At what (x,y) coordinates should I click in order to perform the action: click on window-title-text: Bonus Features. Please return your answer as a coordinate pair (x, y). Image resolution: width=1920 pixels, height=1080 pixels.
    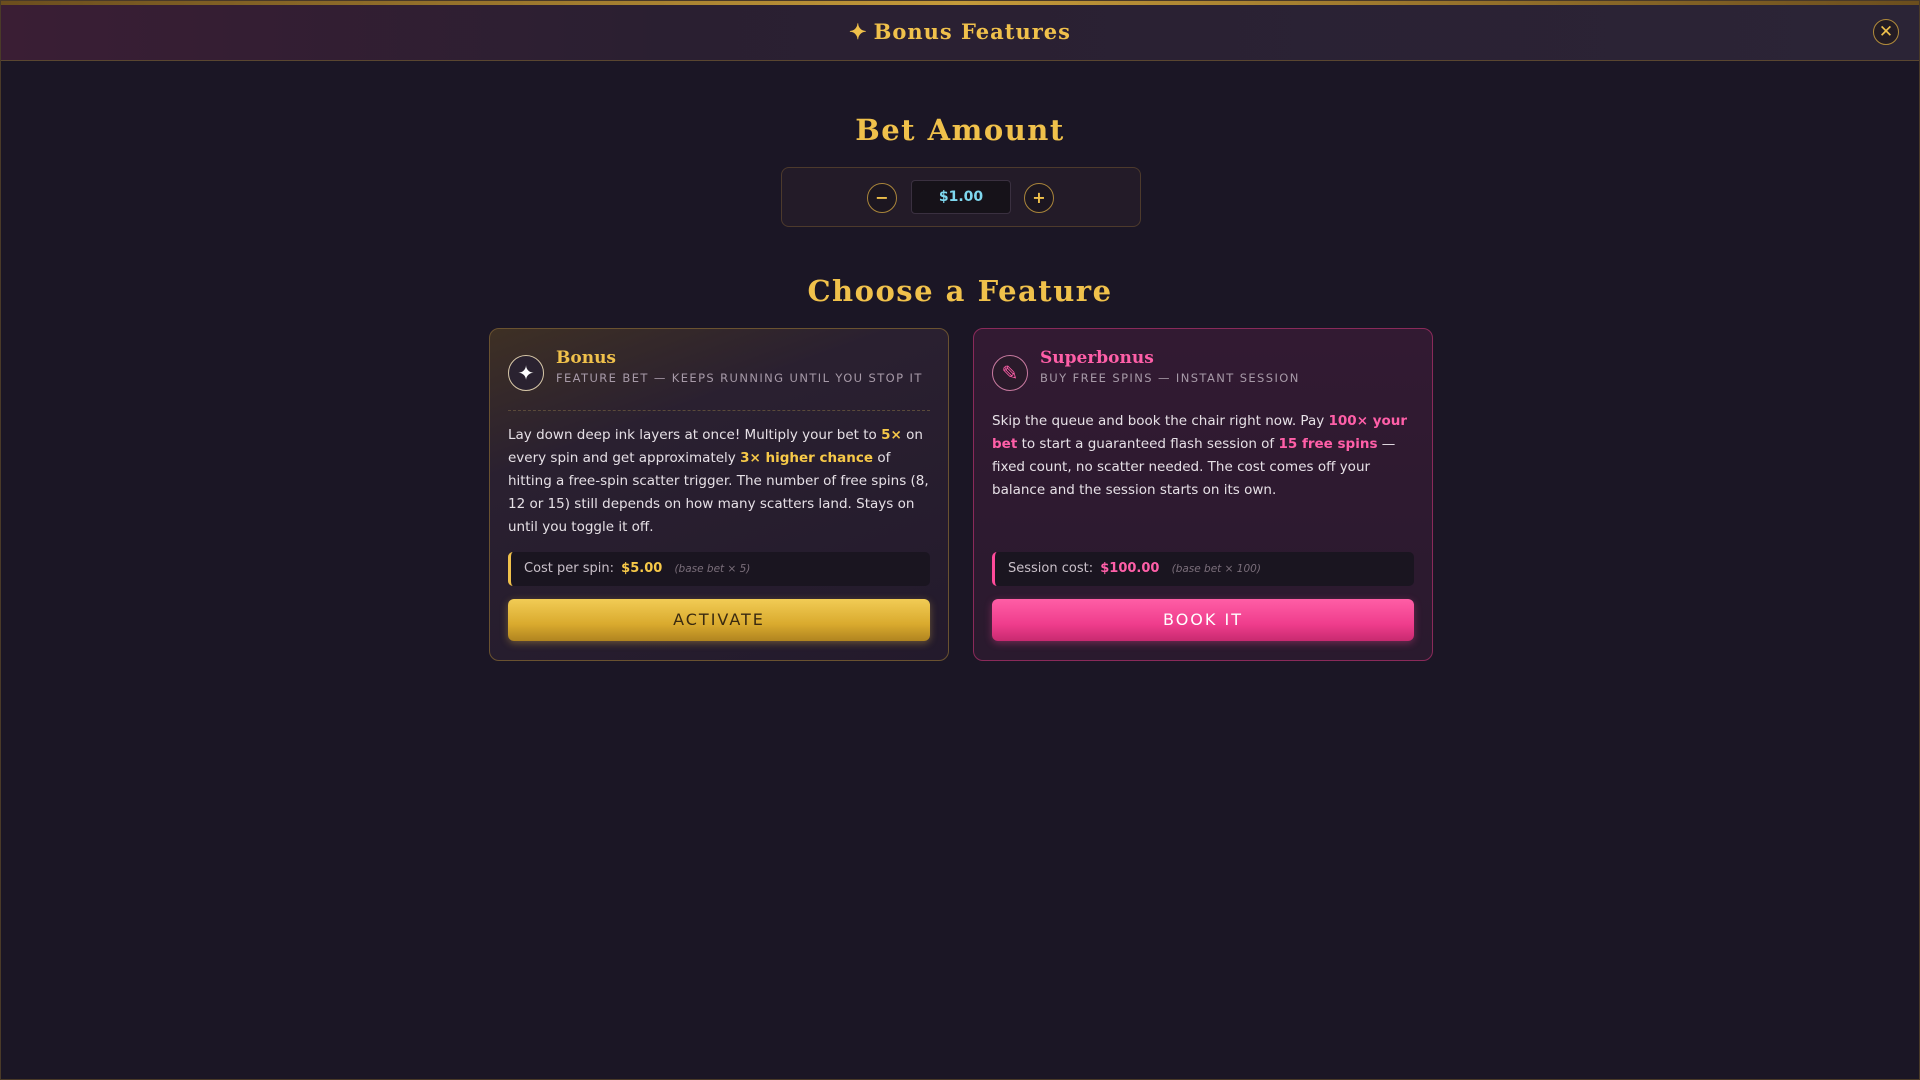
    Looking at the image, I should click on (972, 31).